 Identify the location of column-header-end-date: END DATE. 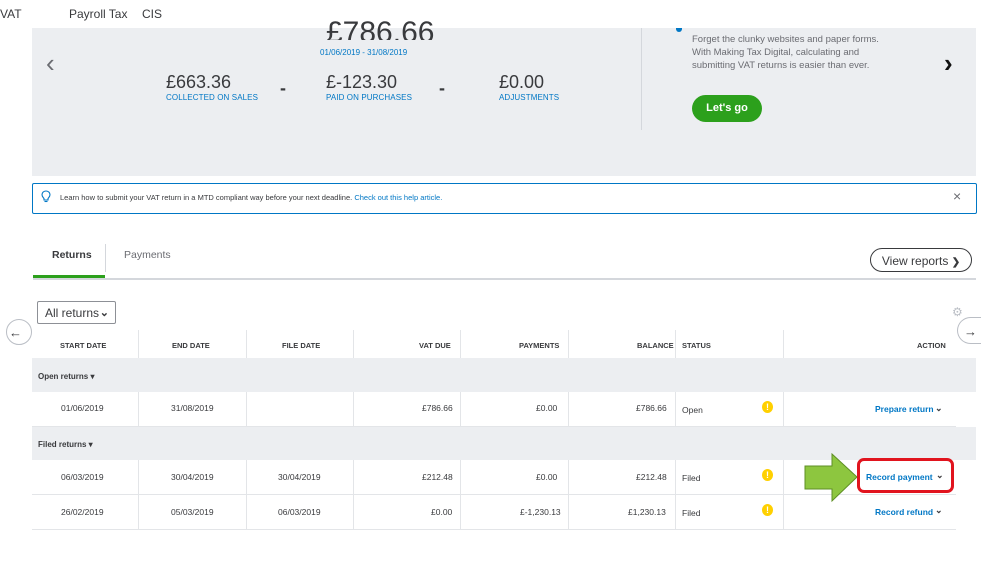
(191, 345).